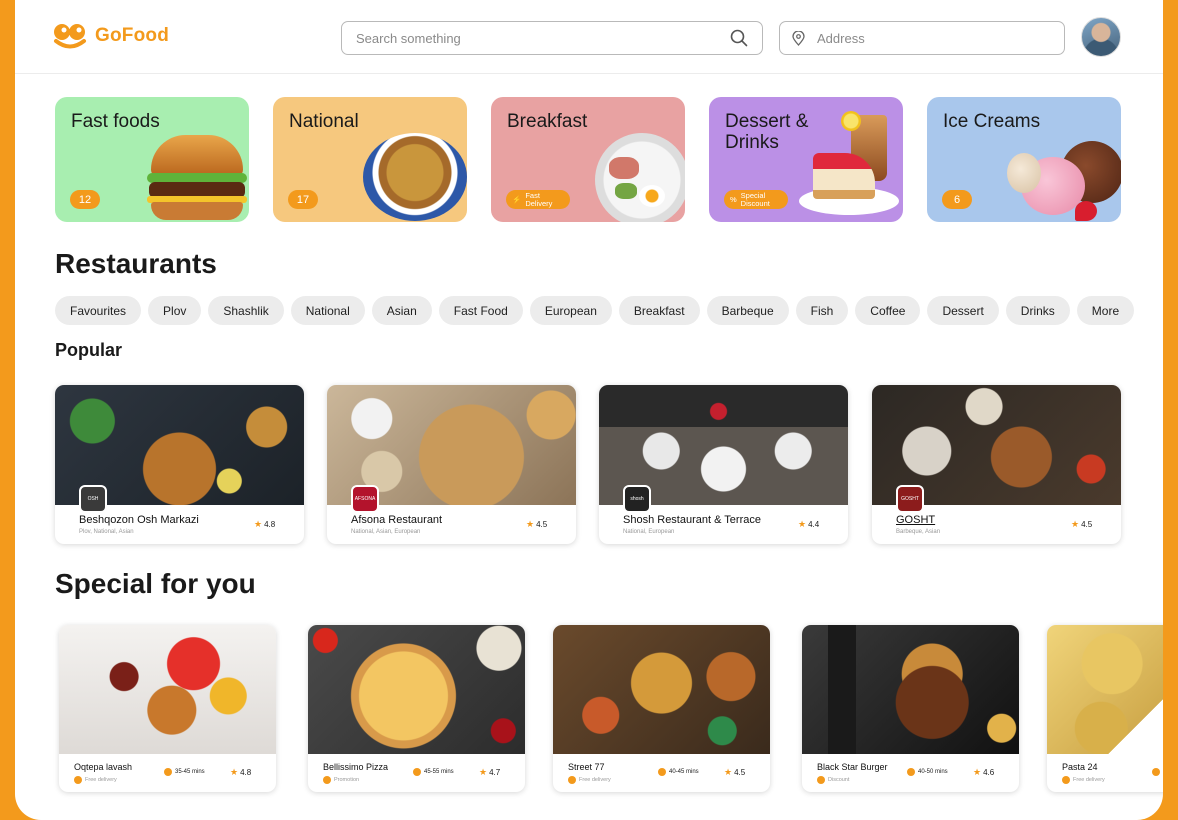 Image resolution: width=1178 pixels, height=820 pixels. Describe the element at coordinates (246, 310) in the screenshot. I see `filter-chip-shashlik: Shashlik` at that location.